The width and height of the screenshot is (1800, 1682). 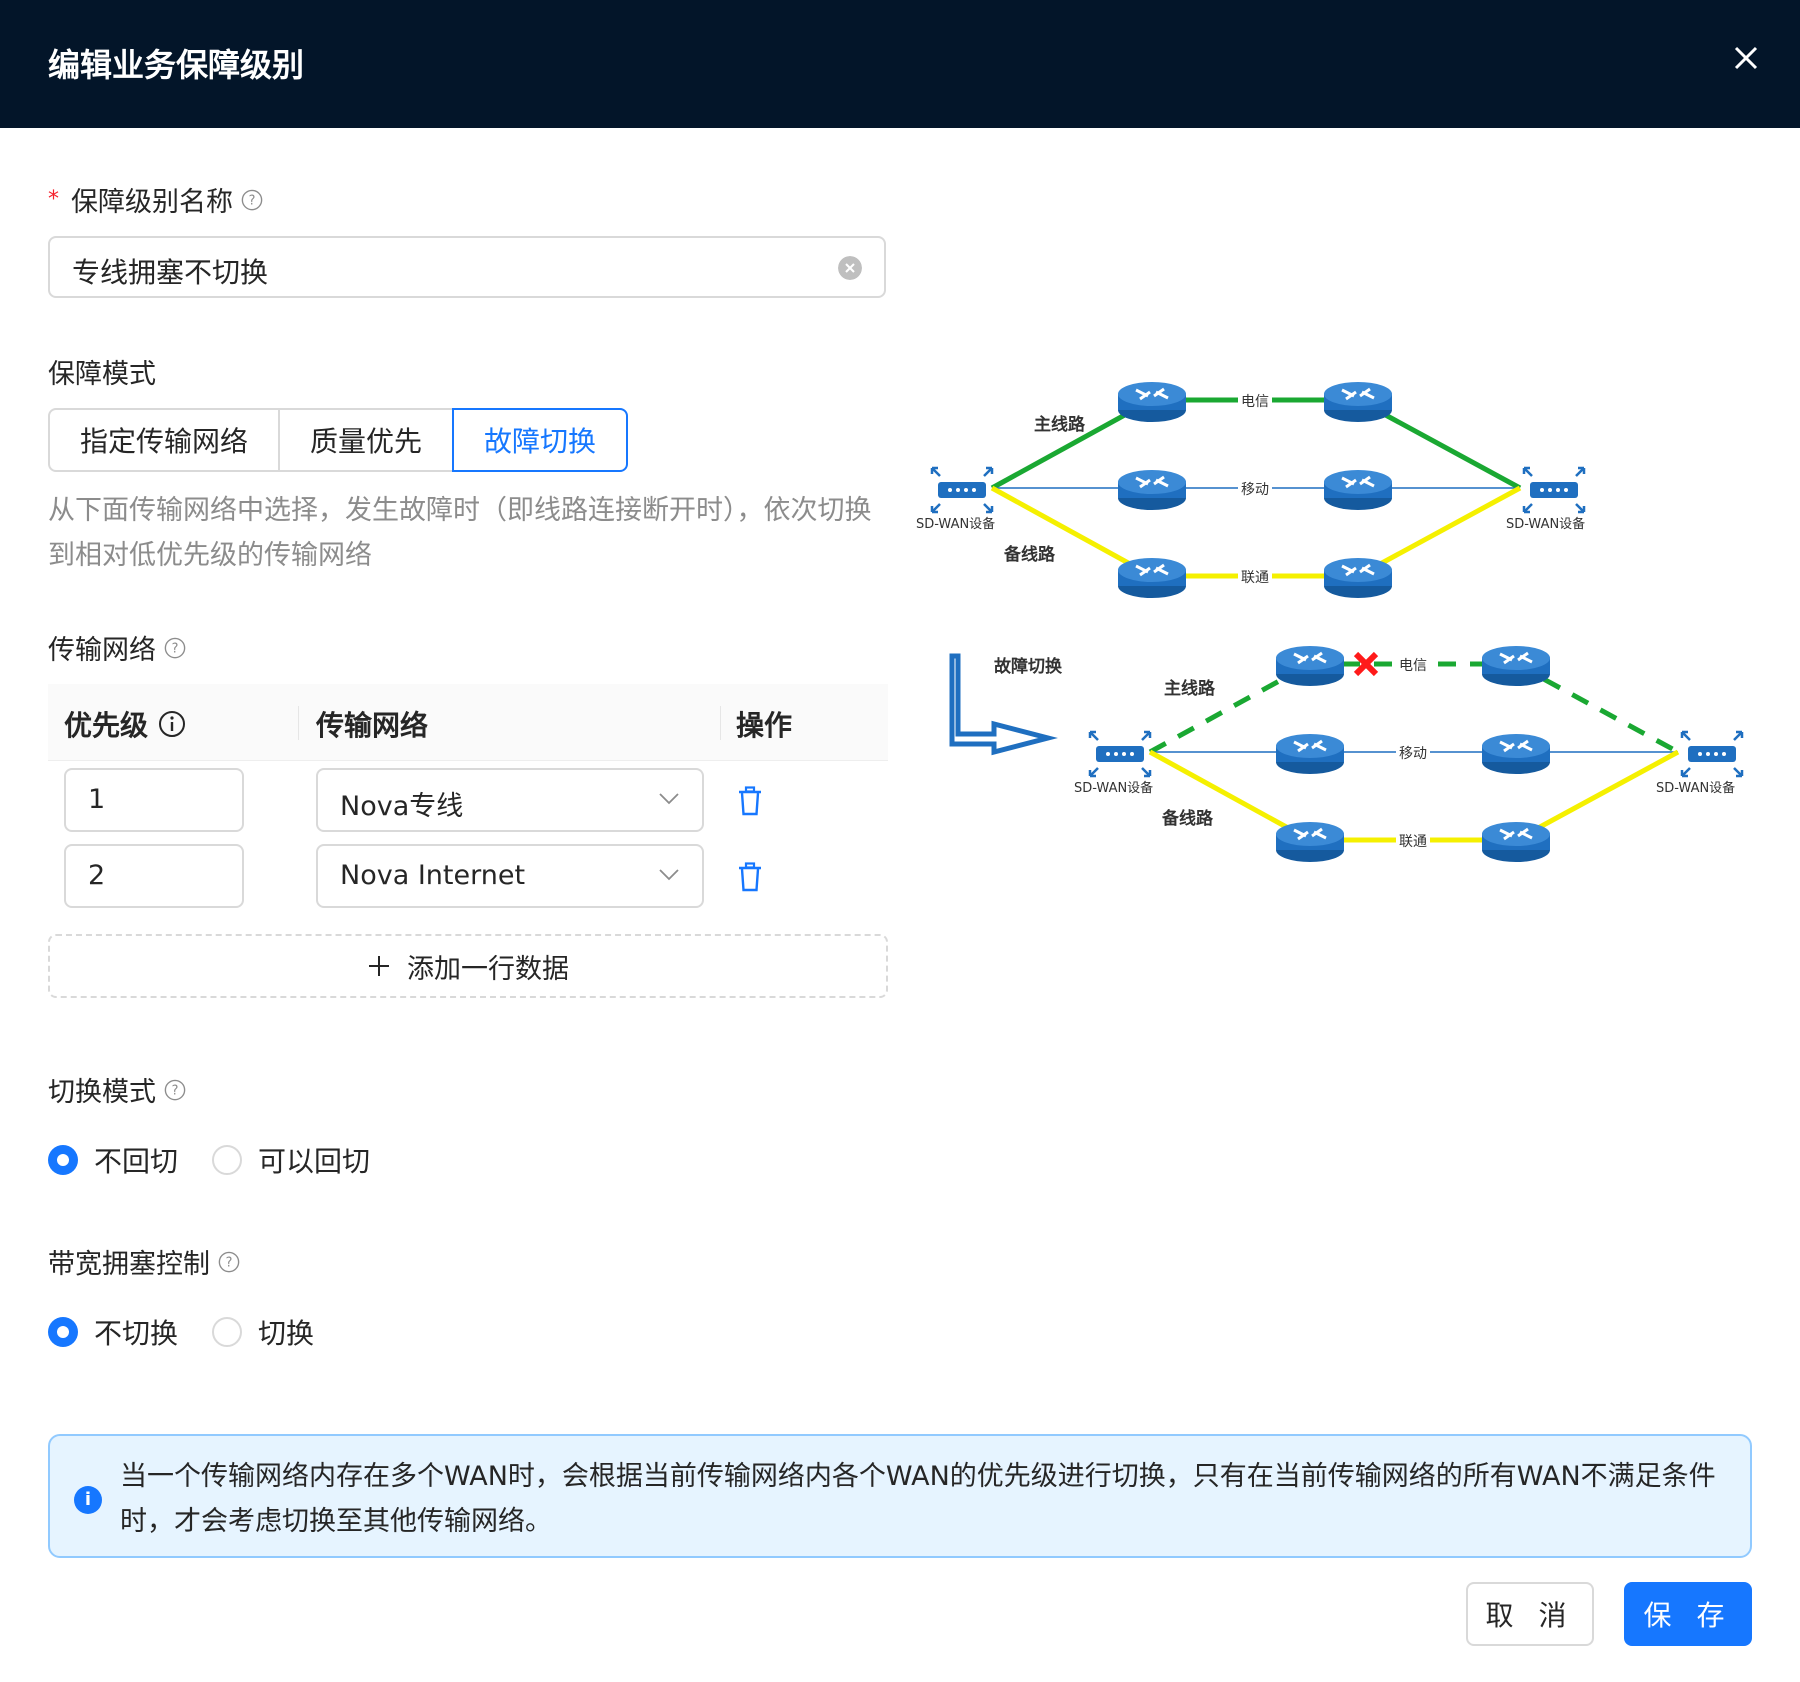 I want to click on bottom-diagram: 电信 移动 联通 主线路 备线路 SD-WAN设备 SD-WAN设备, so click(x=1409, y=754).